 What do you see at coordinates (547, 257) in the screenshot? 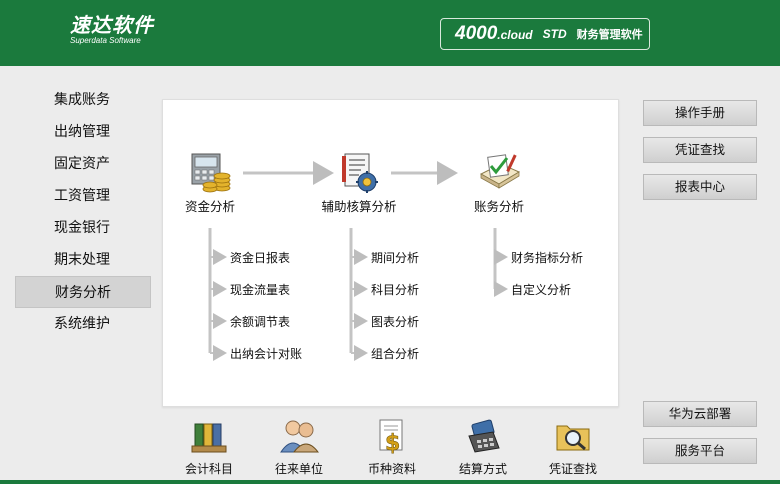
I see `sub-financial-indicator-analysis: 财务指标分析` at bounding box center [547, 257].